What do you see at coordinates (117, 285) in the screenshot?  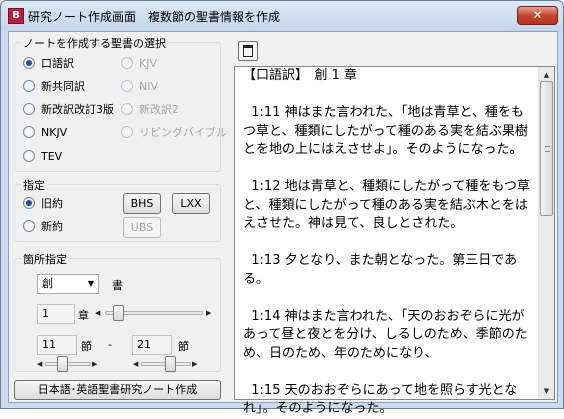 I see `book-label: 書` at bounding box center [117, 285].